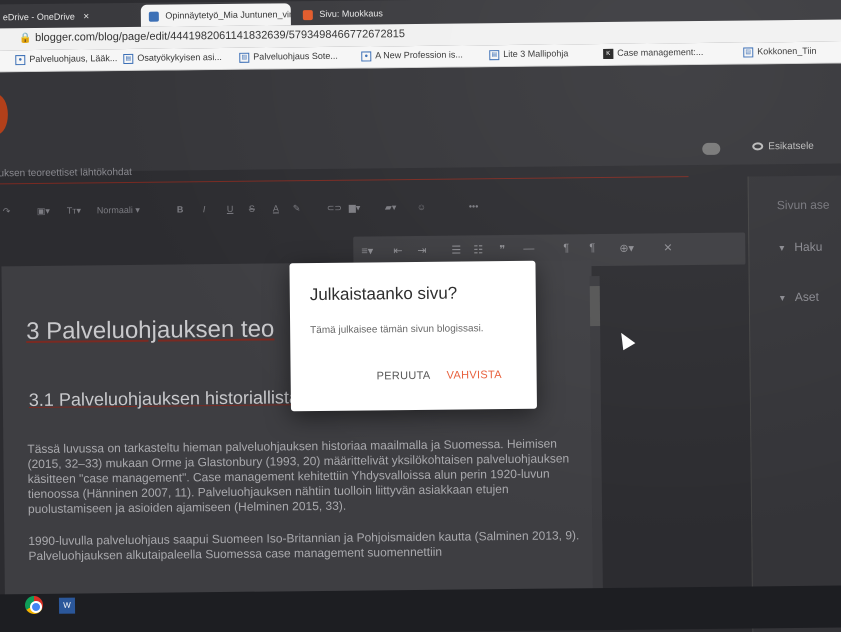 The image size is (841, 632). I want to click on highlight-icon: ✎, so click(297, 208).